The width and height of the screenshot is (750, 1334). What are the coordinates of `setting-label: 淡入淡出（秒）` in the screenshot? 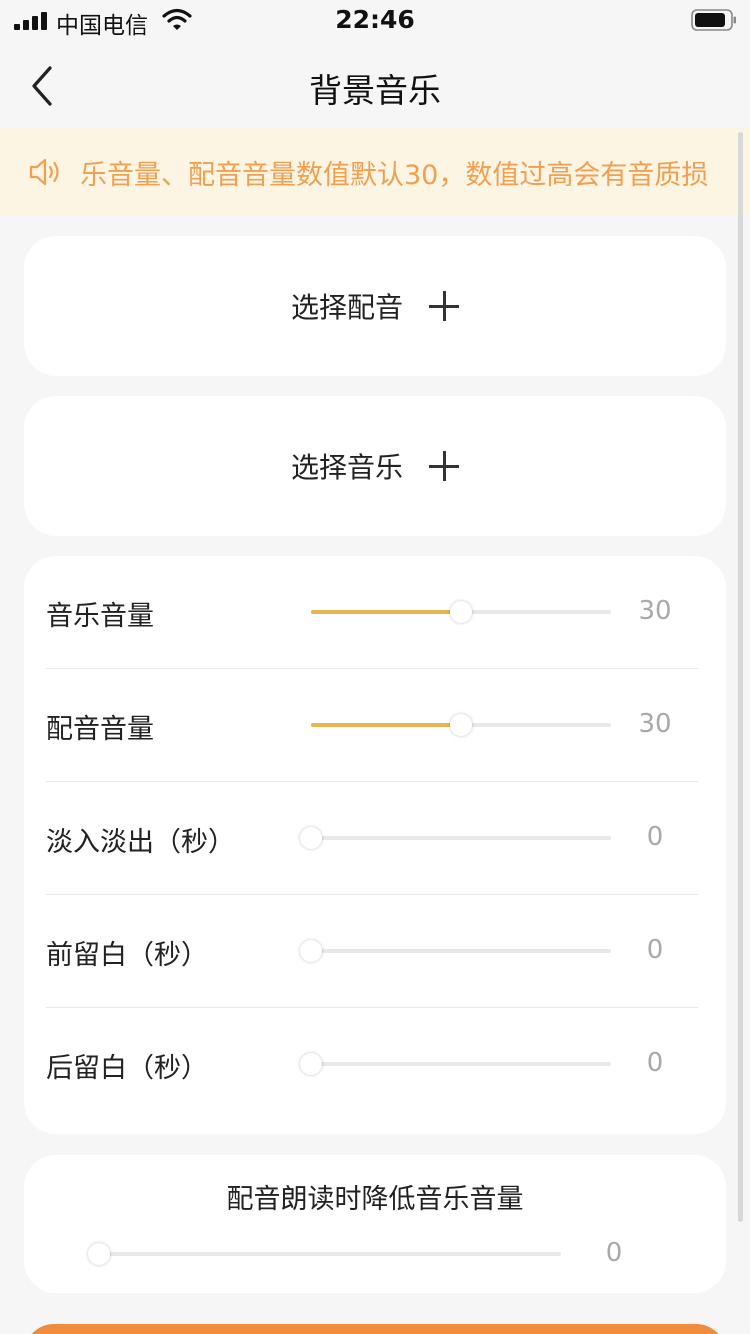 It's located at (140, 842).